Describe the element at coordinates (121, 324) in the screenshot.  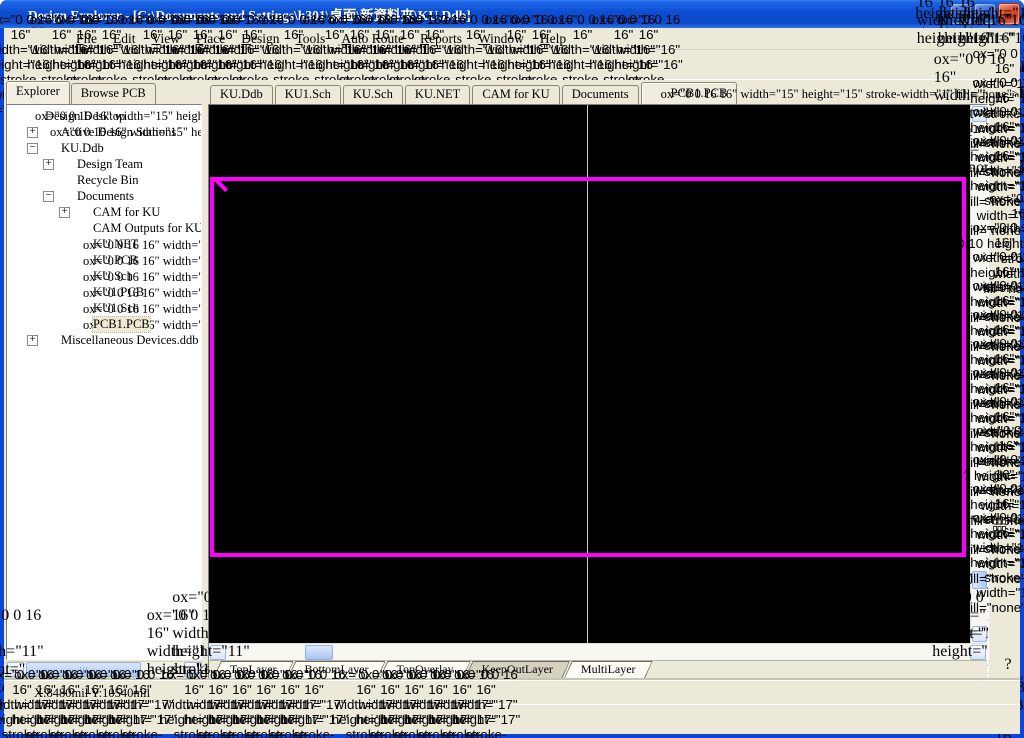
I see `tree-item-label: PCB1.PCB` at that location.